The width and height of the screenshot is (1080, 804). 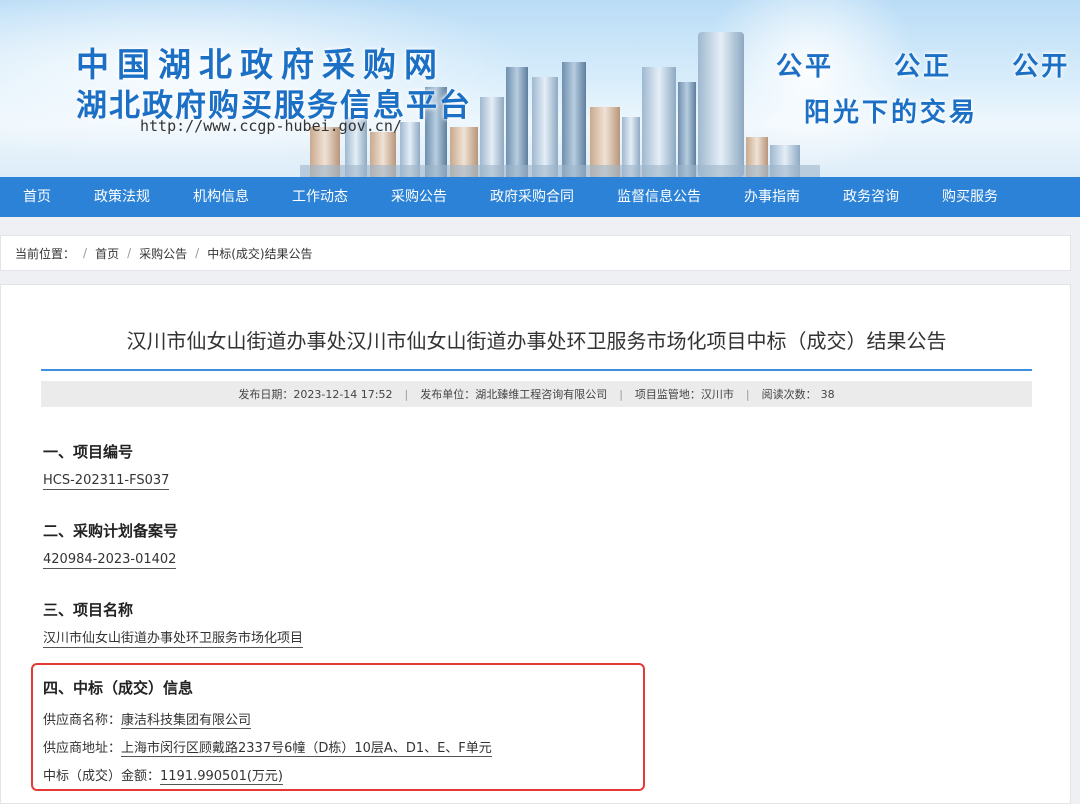 I want to click on supplier-name-value: 康洁科技集团有限公司, so click(x=186, y=721).